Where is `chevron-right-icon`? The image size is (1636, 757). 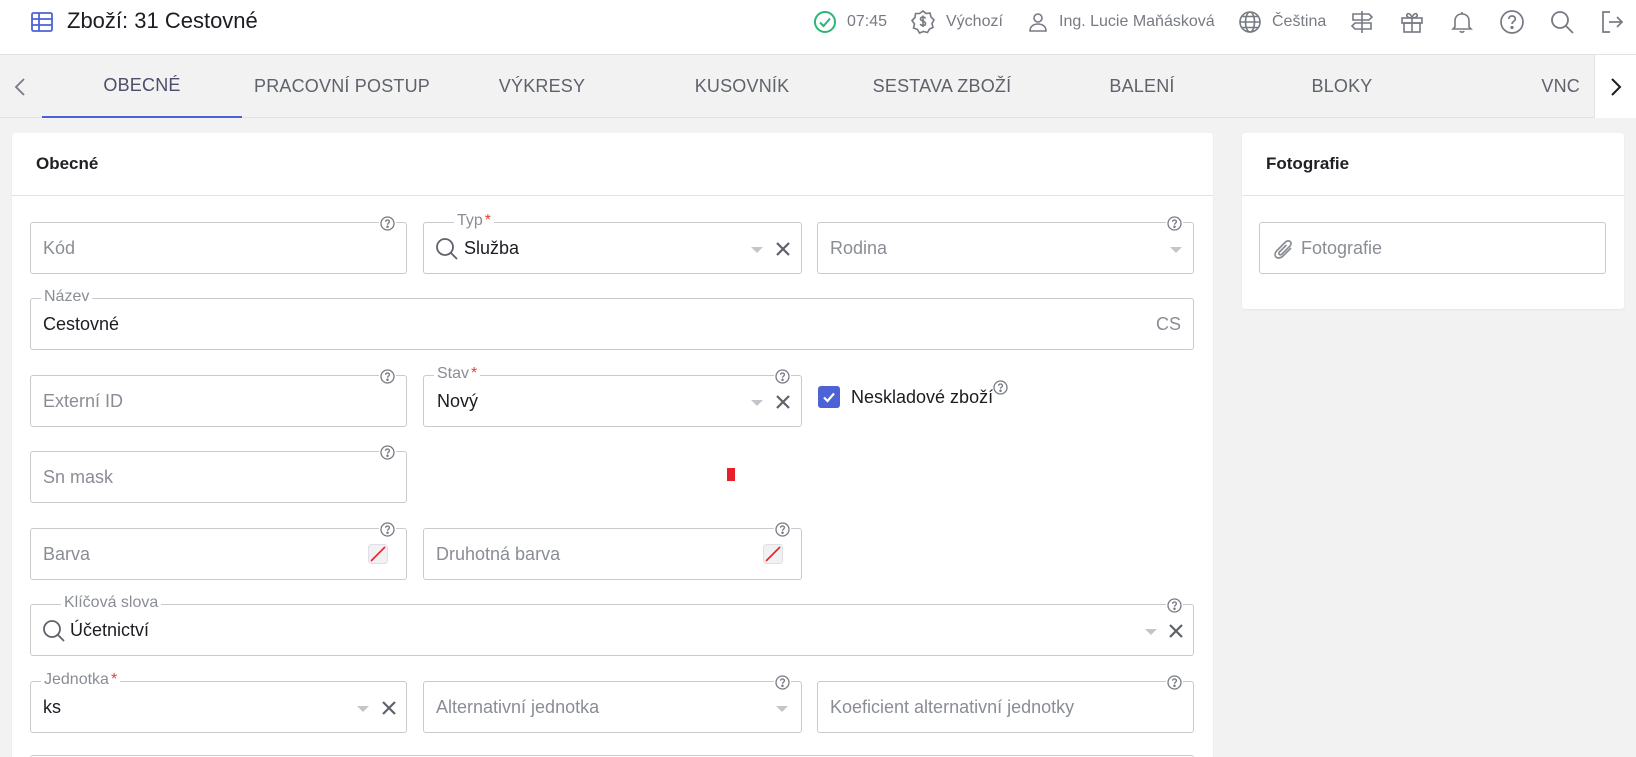
chevron-right-icon is located at coordinates (1615, 86).